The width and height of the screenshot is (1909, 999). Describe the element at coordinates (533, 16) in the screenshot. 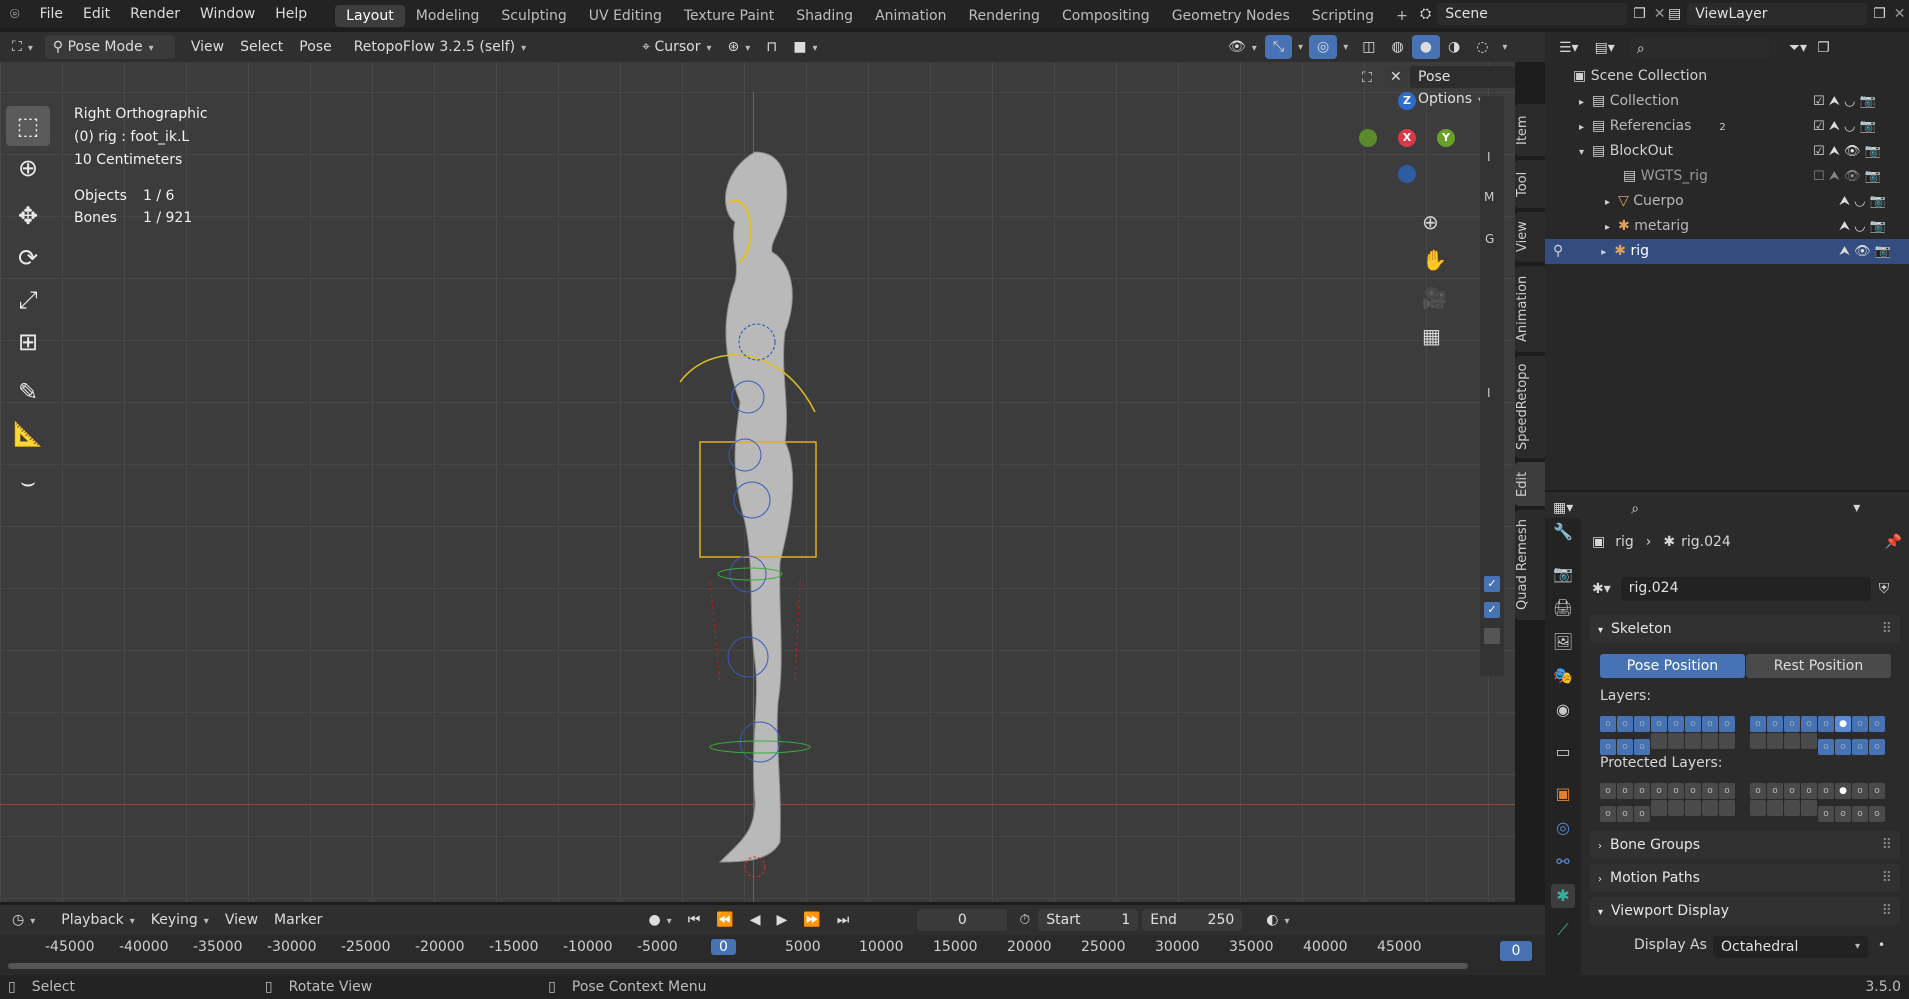

I see `tab-sculpting: Sculpting` at that location.